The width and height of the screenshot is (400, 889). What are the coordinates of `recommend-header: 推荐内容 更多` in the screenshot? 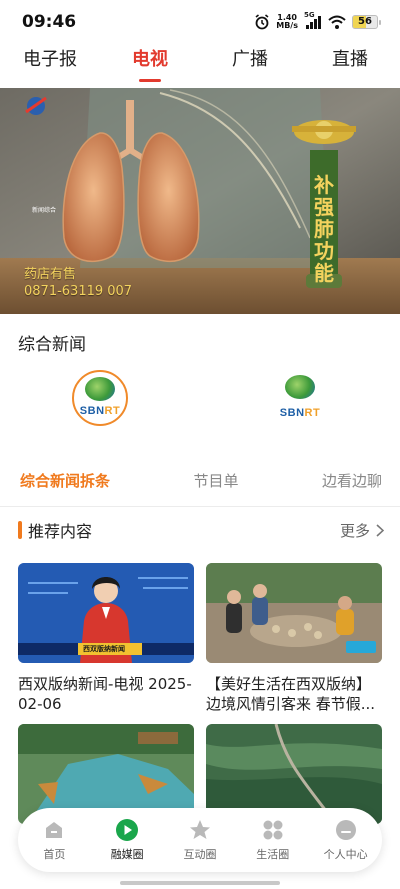 It's located at (201, 530).